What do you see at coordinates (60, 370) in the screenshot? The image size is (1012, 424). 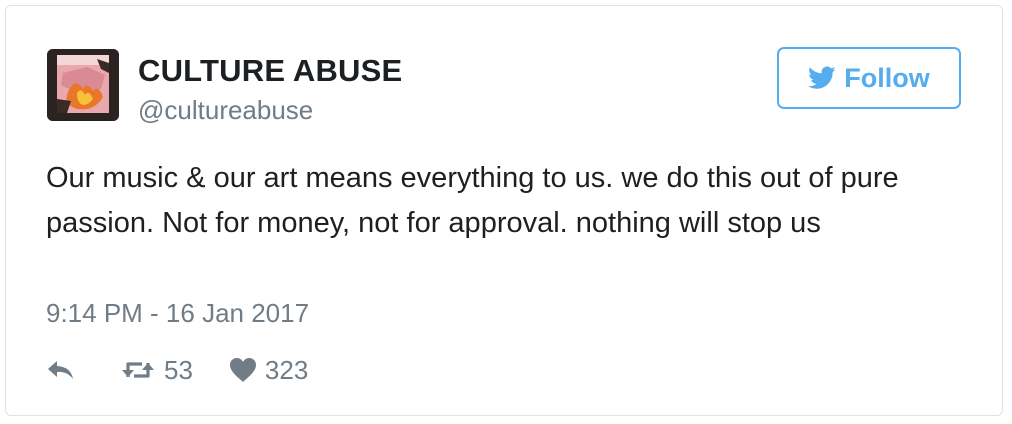 I see `reply-icon` at bounding box center [60, 370].